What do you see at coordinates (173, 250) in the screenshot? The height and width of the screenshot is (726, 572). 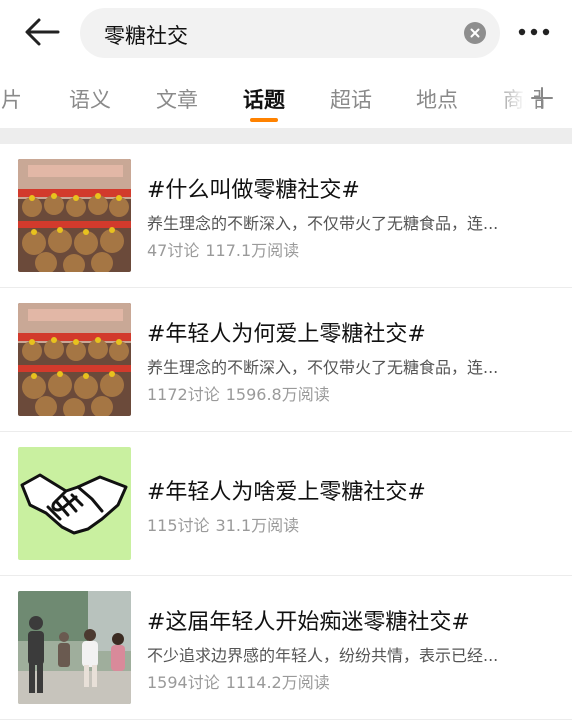 I see `discussion-count: 47讨论` at bounding box center [173, 250].